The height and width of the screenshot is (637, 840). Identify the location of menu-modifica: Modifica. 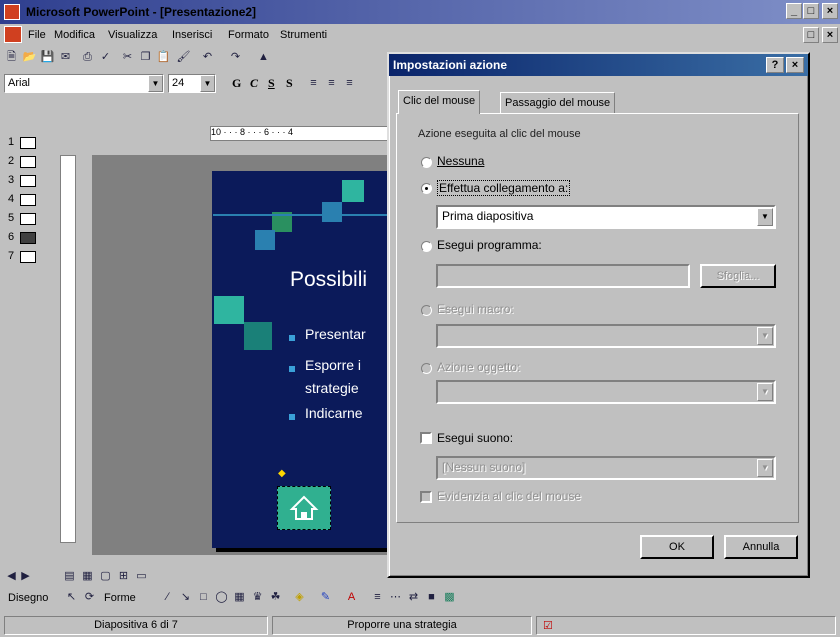
(74, 35).